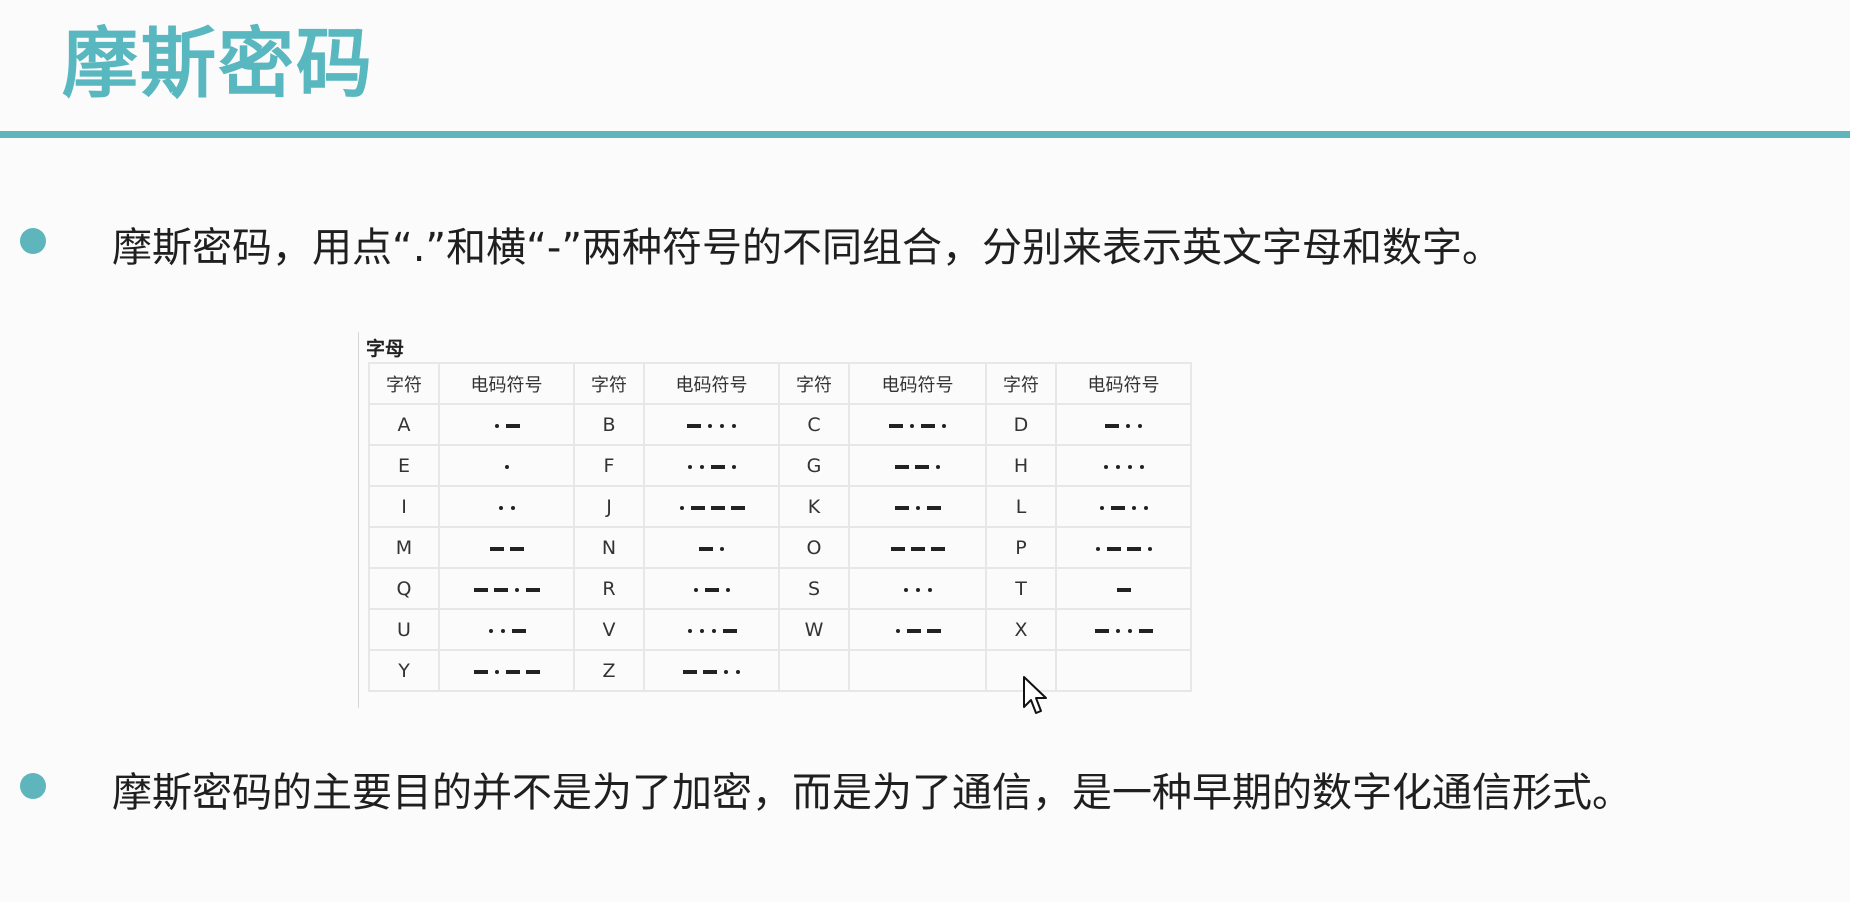 Image resolution: width=1850 pixels, height=902 pixels. Describe the element at coordinates (609, 547) in the screenshot. I see `char-cell: N` at that location.